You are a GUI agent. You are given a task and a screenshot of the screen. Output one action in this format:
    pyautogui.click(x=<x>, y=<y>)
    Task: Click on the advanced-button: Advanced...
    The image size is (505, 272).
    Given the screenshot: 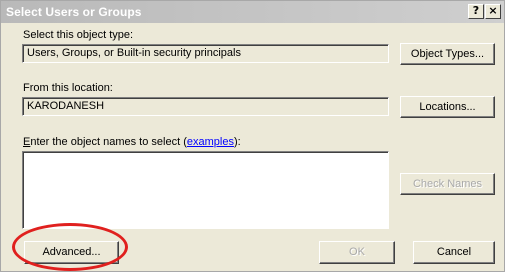 What is the action you would take?
    pyautogui.click(x=71, y=252)
    